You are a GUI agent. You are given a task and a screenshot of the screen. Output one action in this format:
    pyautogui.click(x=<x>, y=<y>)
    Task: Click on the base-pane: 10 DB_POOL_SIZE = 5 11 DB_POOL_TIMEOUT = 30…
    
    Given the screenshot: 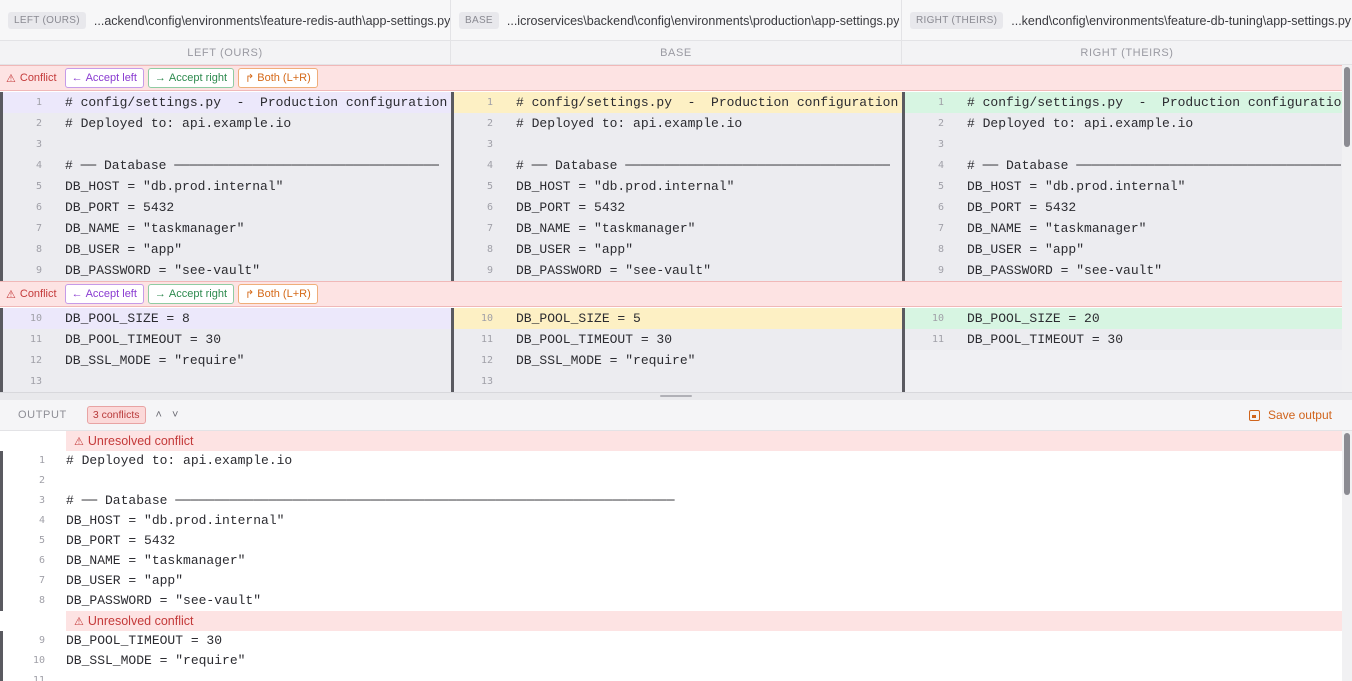 What is the action you would take?
    pyautogui.click(x=676, y=350)
    